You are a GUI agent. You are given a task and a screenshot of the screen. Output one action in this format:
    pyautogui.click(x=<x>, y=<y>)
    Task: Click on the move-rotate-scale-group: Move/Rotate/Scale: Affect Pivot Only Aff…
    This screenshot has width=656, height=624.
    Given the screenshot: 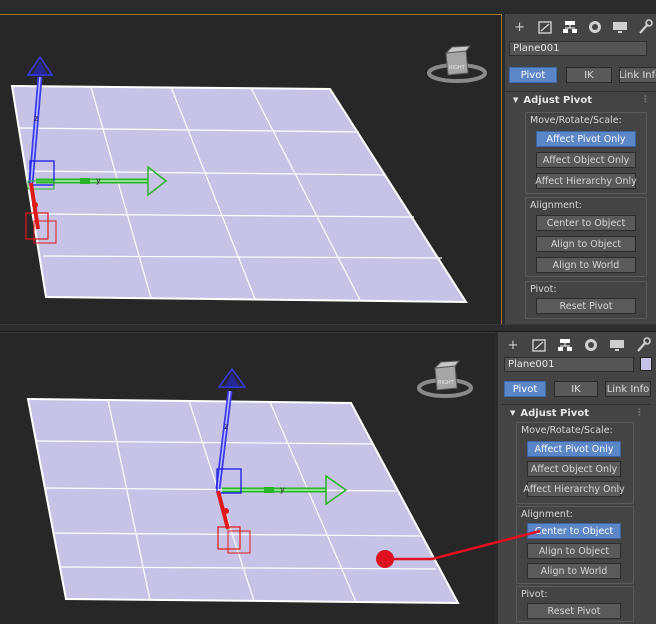 What is the action you would take?
    pyautogui.click(x=586, y=153)
    